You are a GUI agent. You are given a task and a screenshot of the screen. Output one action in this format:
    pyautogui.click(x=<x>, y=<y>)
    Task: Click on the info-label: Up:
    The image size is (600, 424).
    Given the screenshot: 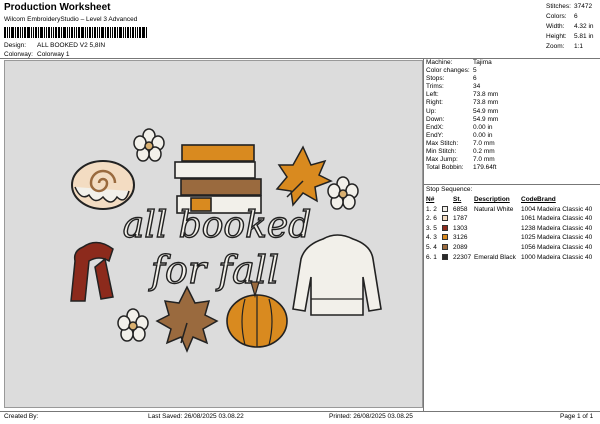 What is the action you would take?
    pyautogui.click(x=431, y=111)
    